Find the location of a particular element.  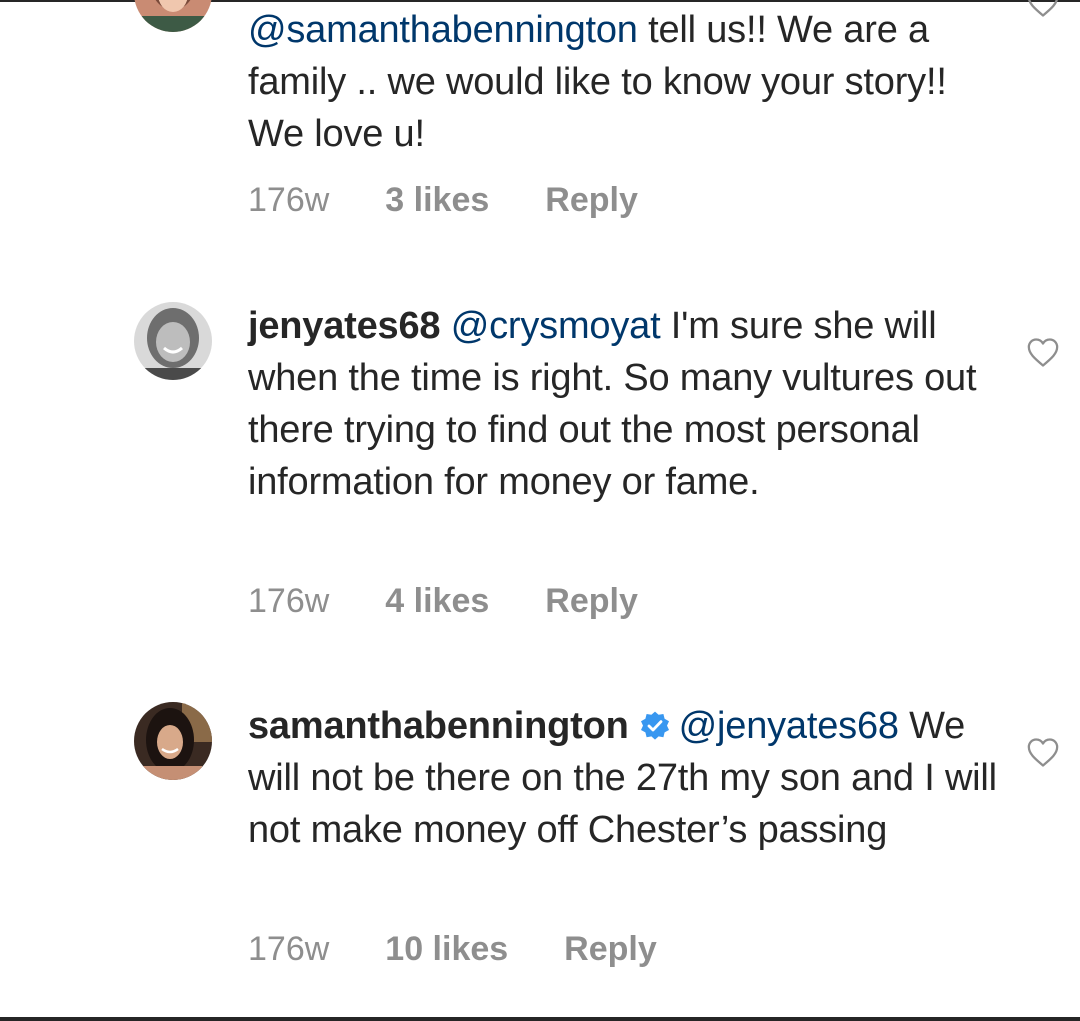

likes-count: 10 likes is located at coordinates (446, 949).